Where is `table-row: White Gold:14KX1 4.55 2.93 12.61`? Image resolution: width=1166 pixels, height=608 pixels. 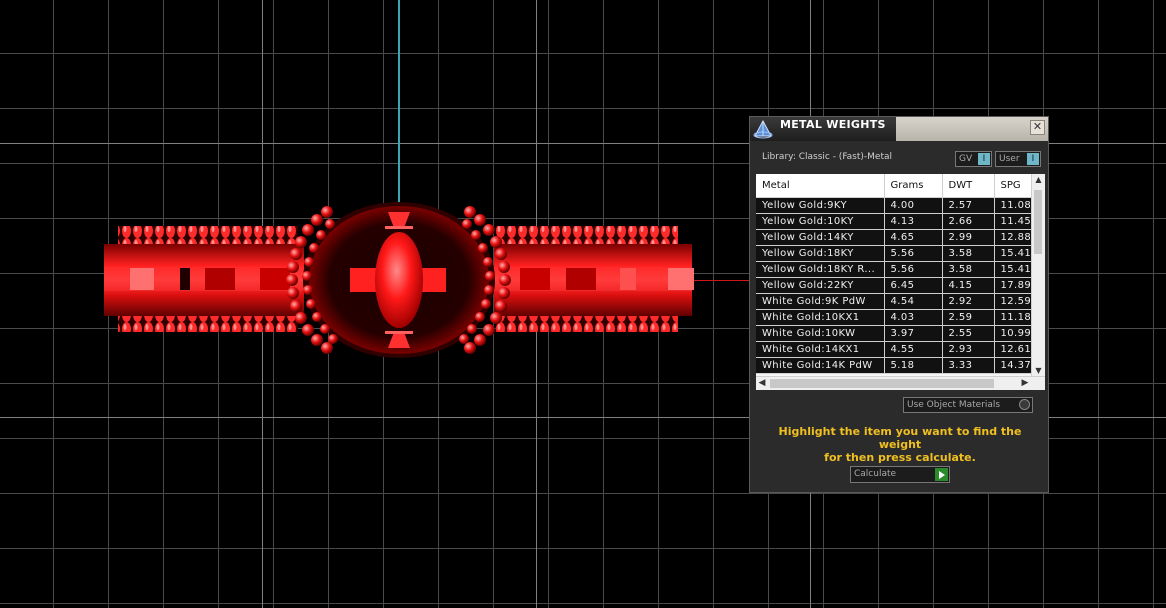
table-row: White Gold:14KX1 4.55 2.93 12.61 is located at coordinates (894, 349).